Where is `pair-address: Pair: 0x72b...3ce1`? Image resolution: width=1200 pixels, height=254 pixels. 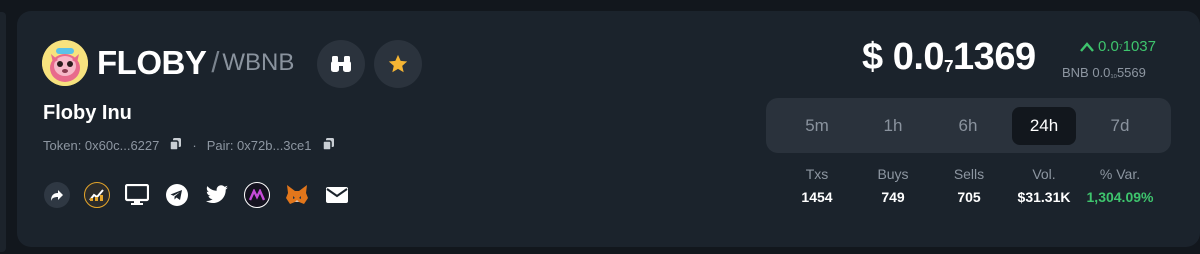 pair-address: Pair: 0x72b...3ce1 is located at coordinates (259, 145).